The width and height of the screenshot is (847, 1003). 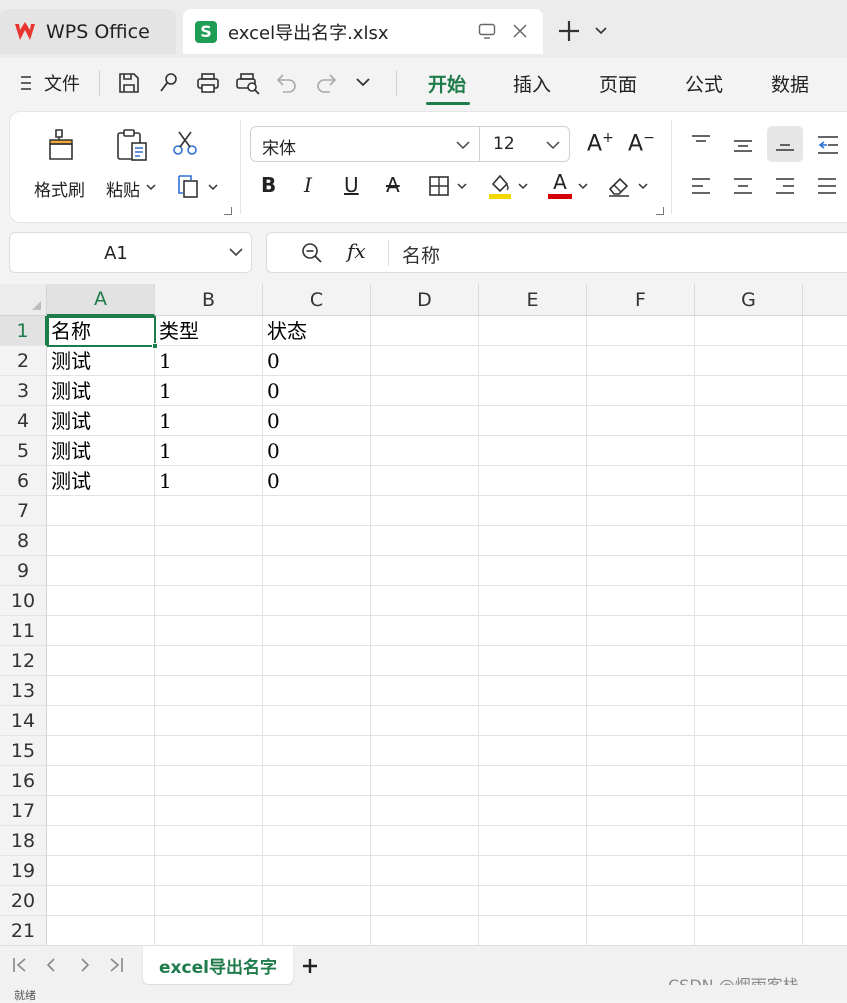 What do you see at coordinates (308, 185) in the screenshot?
I see `italic-button: I` at bounding box center [308, 185].